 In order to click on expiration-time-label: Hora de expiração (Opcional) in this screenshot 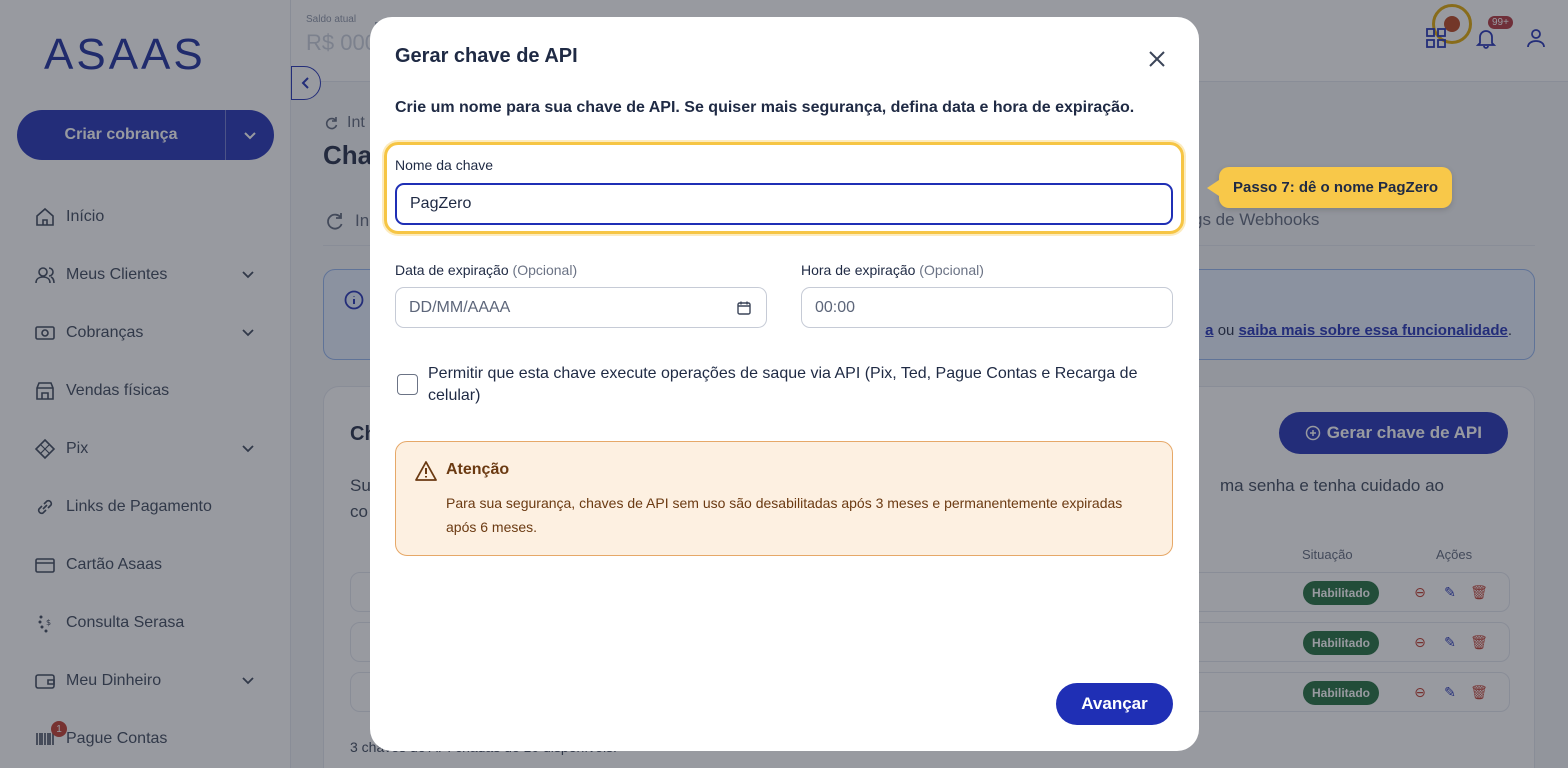, I will do `click(892, 270)`.